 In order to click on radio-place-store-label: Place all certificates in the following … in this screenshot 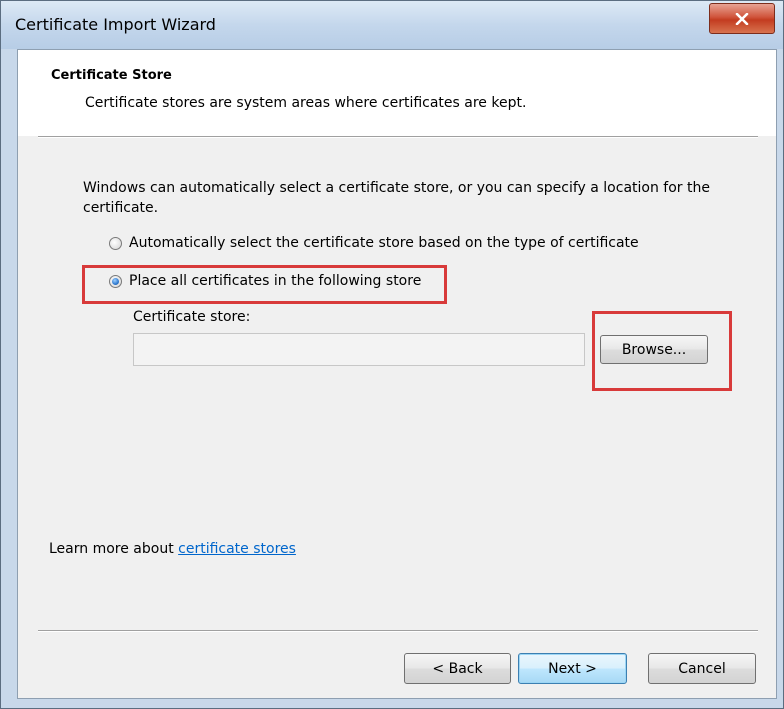, I will do `click(275, 281)`.